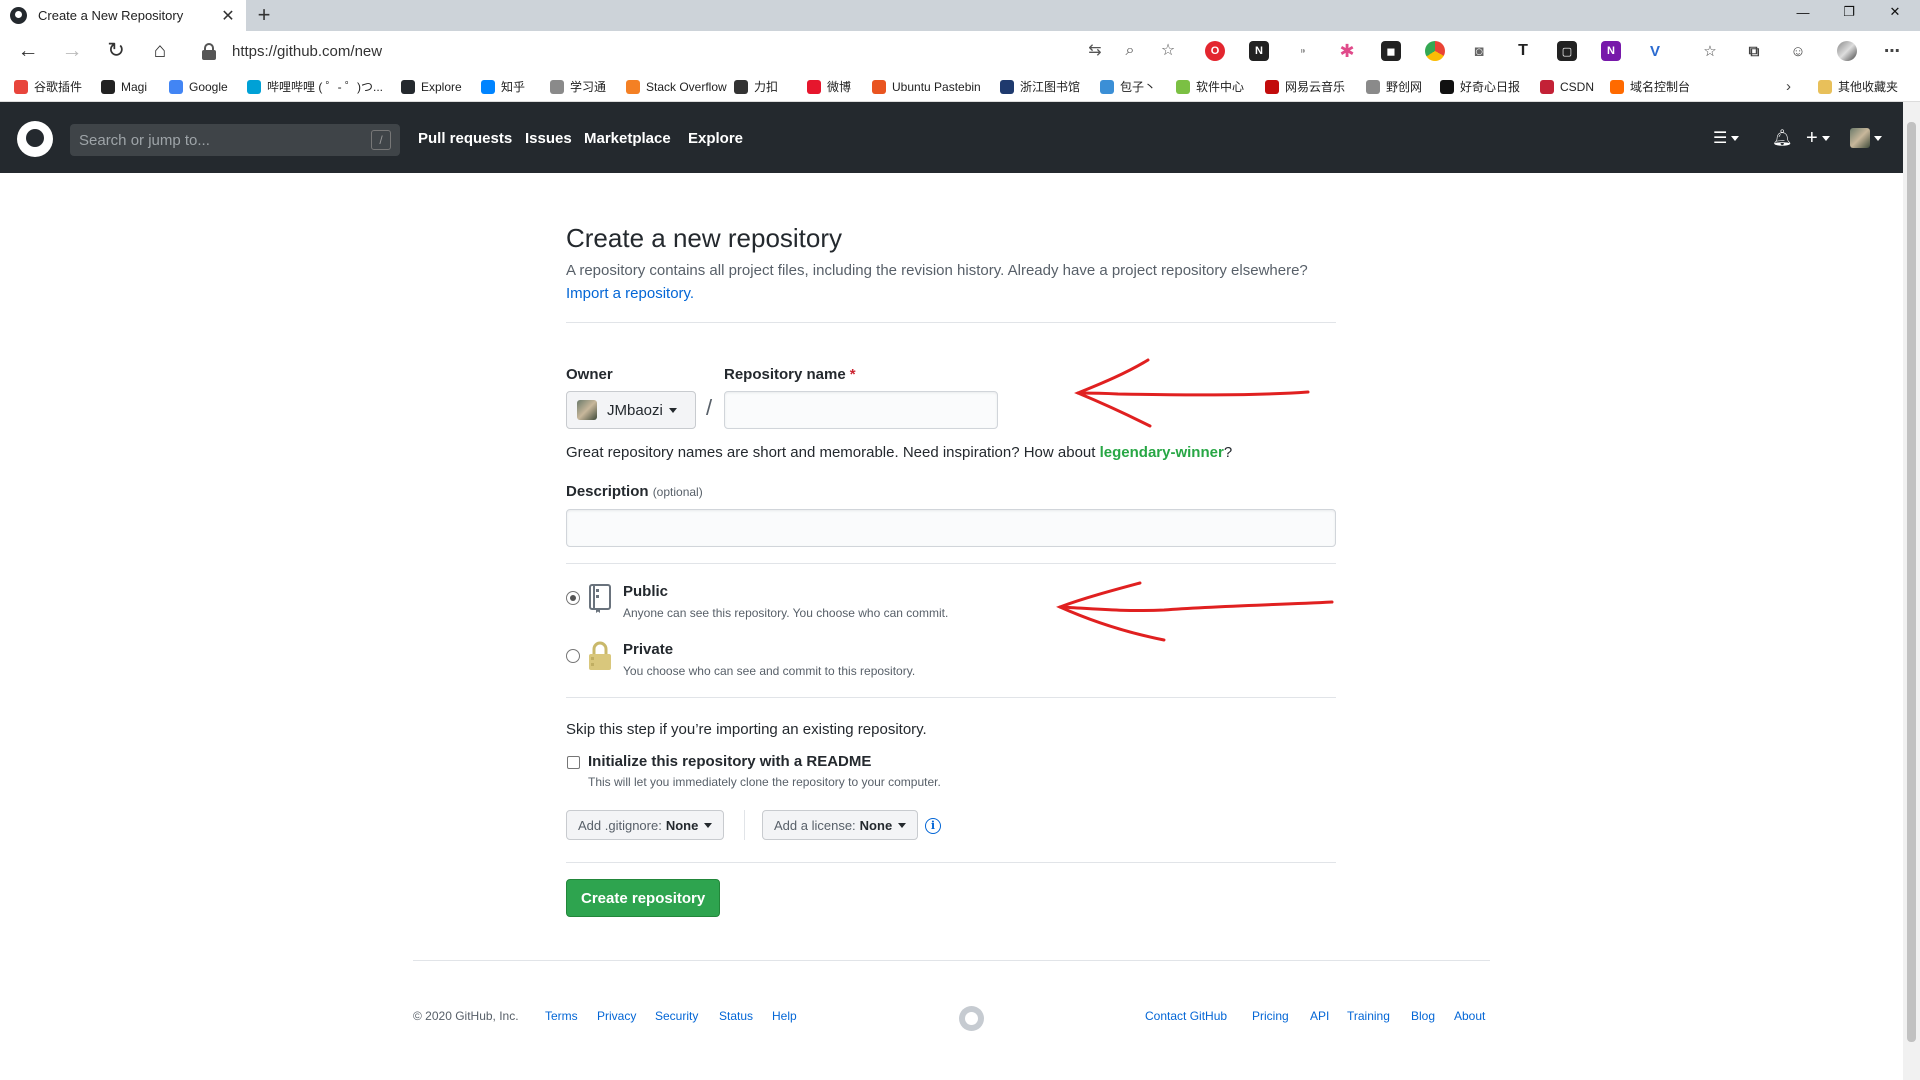  I want to click on create-repository-button: Create repository, so click(643, 898).